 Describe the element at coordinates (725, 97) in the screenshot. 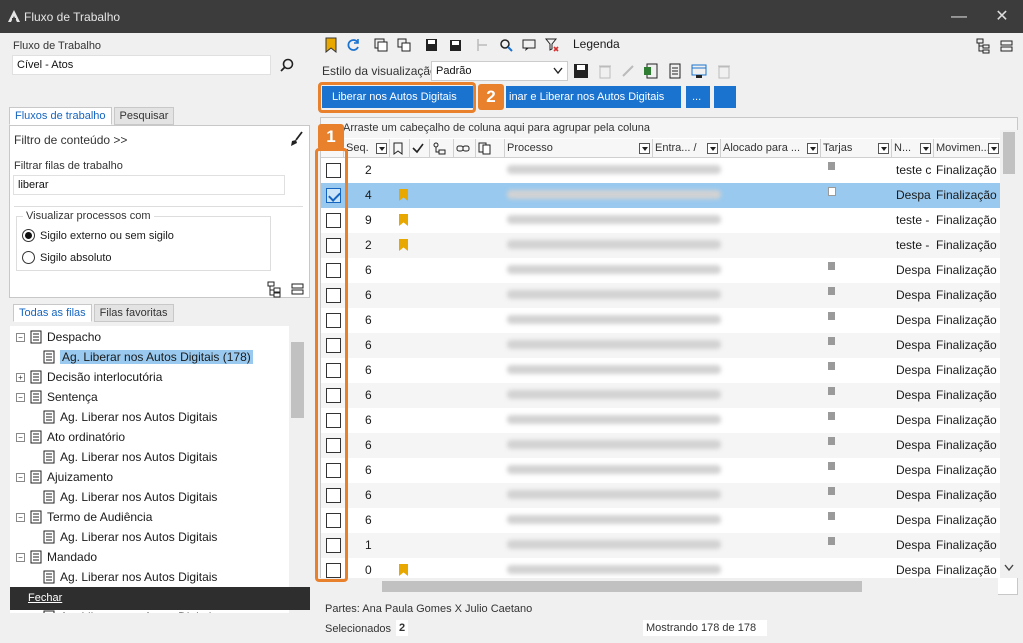

I see `dropdown-button` at that location.